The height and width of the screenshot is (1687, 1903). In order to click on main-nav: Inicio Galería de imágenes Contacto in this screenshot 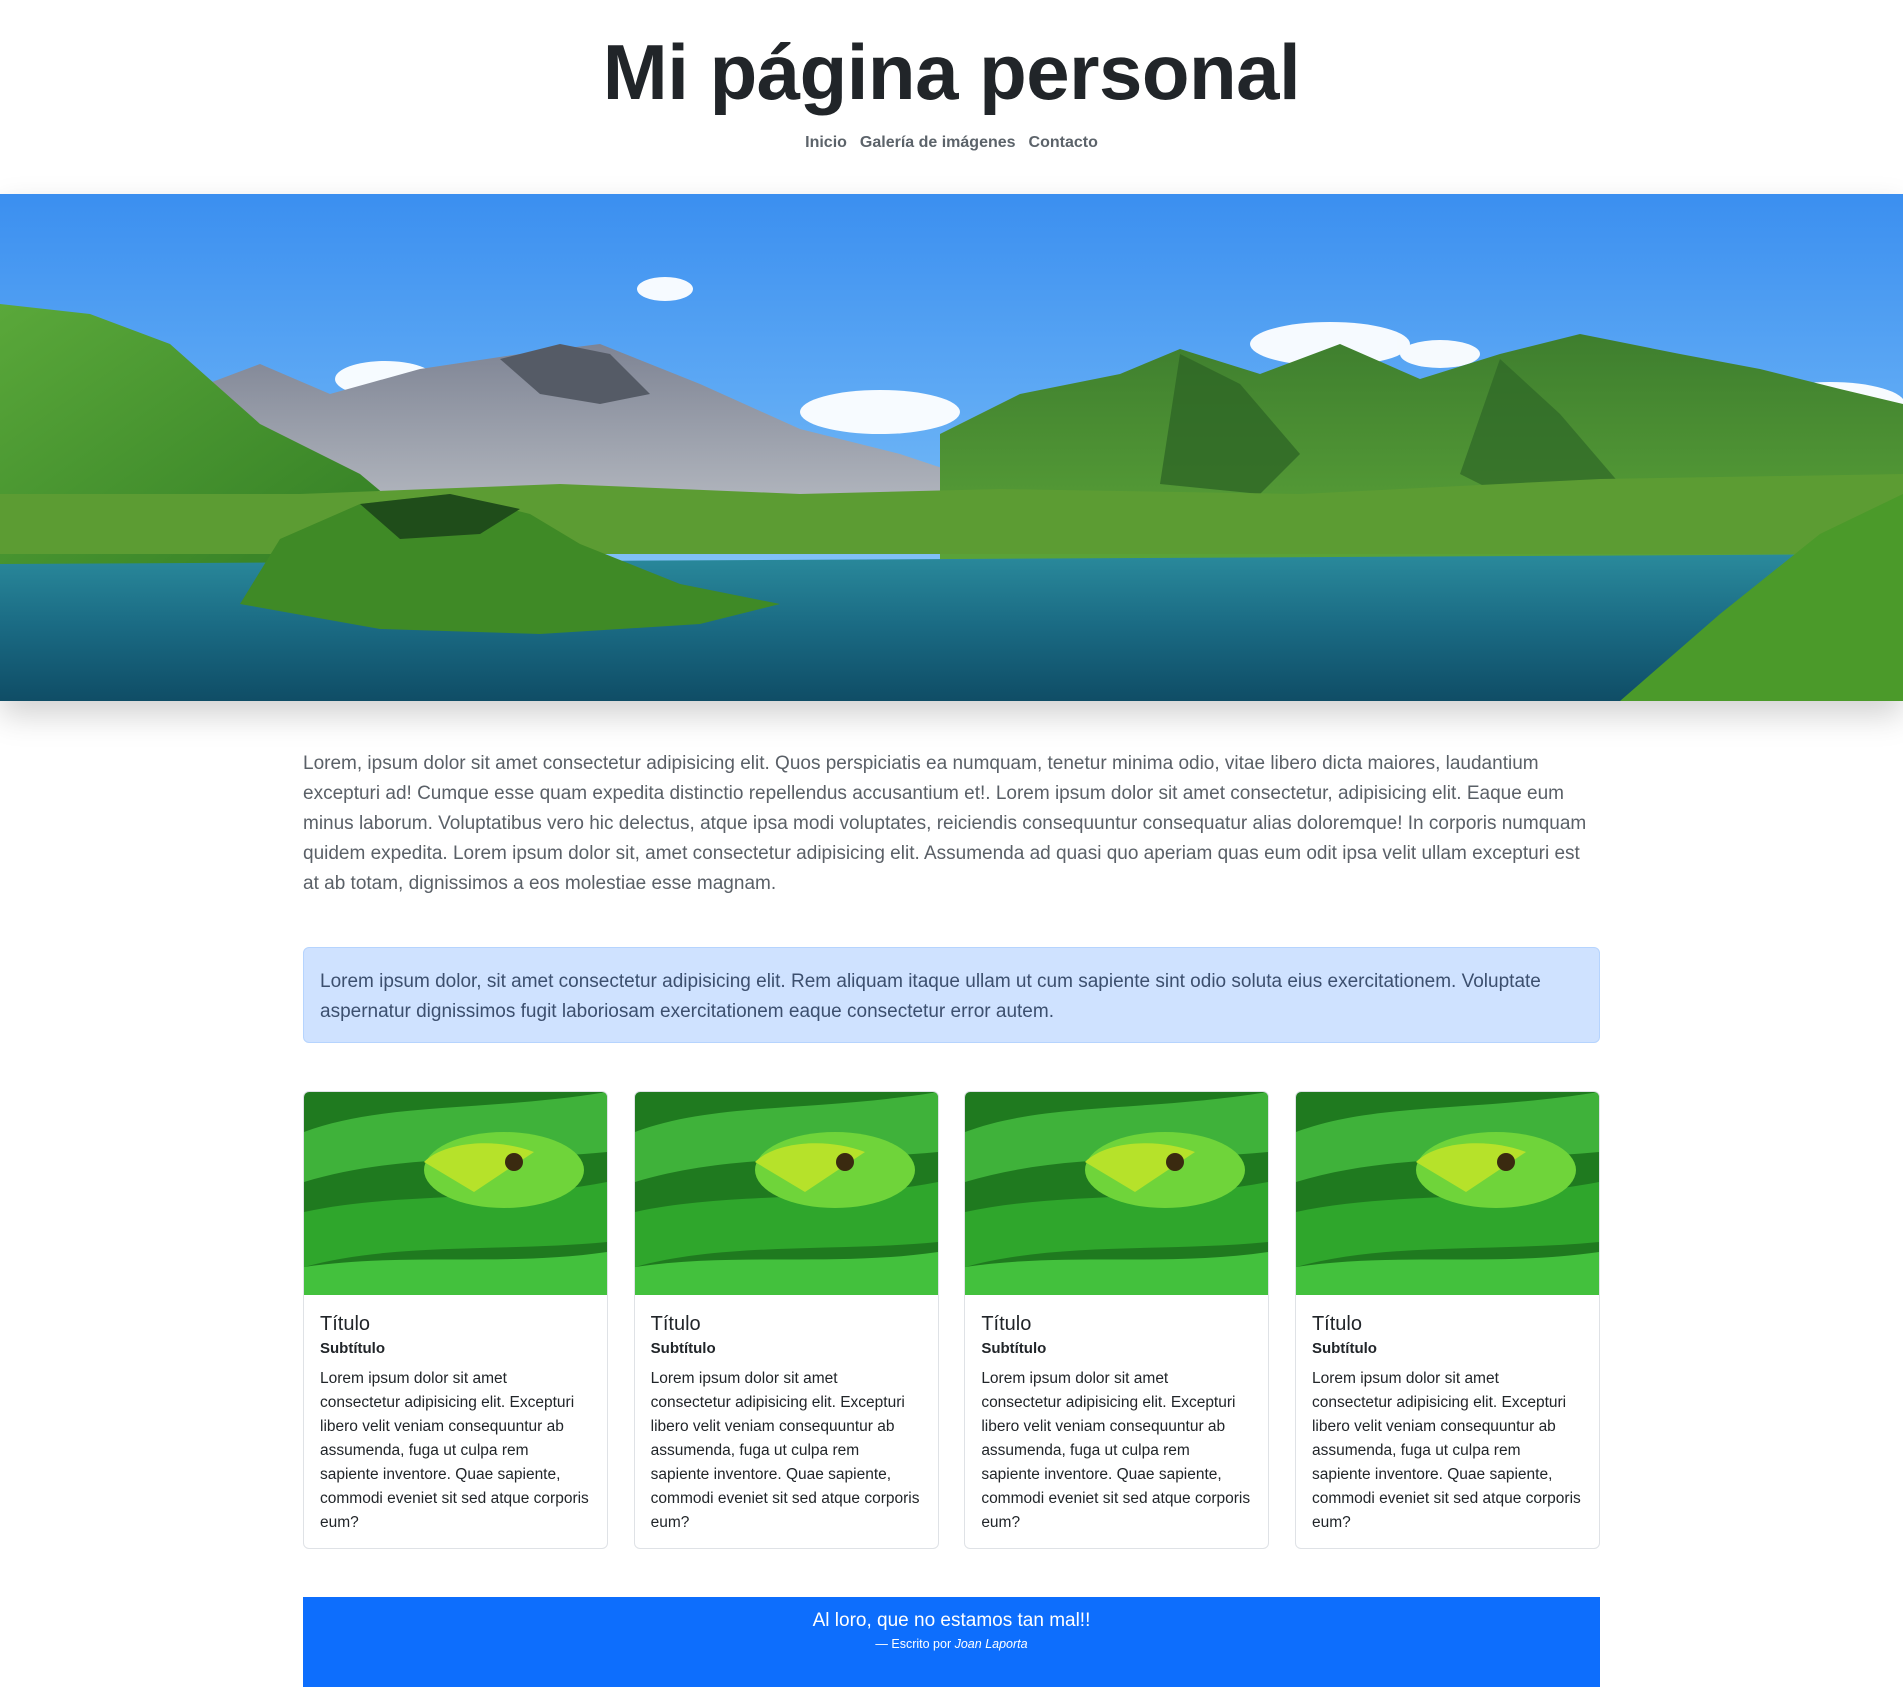, I will do `click(951, 143)`.